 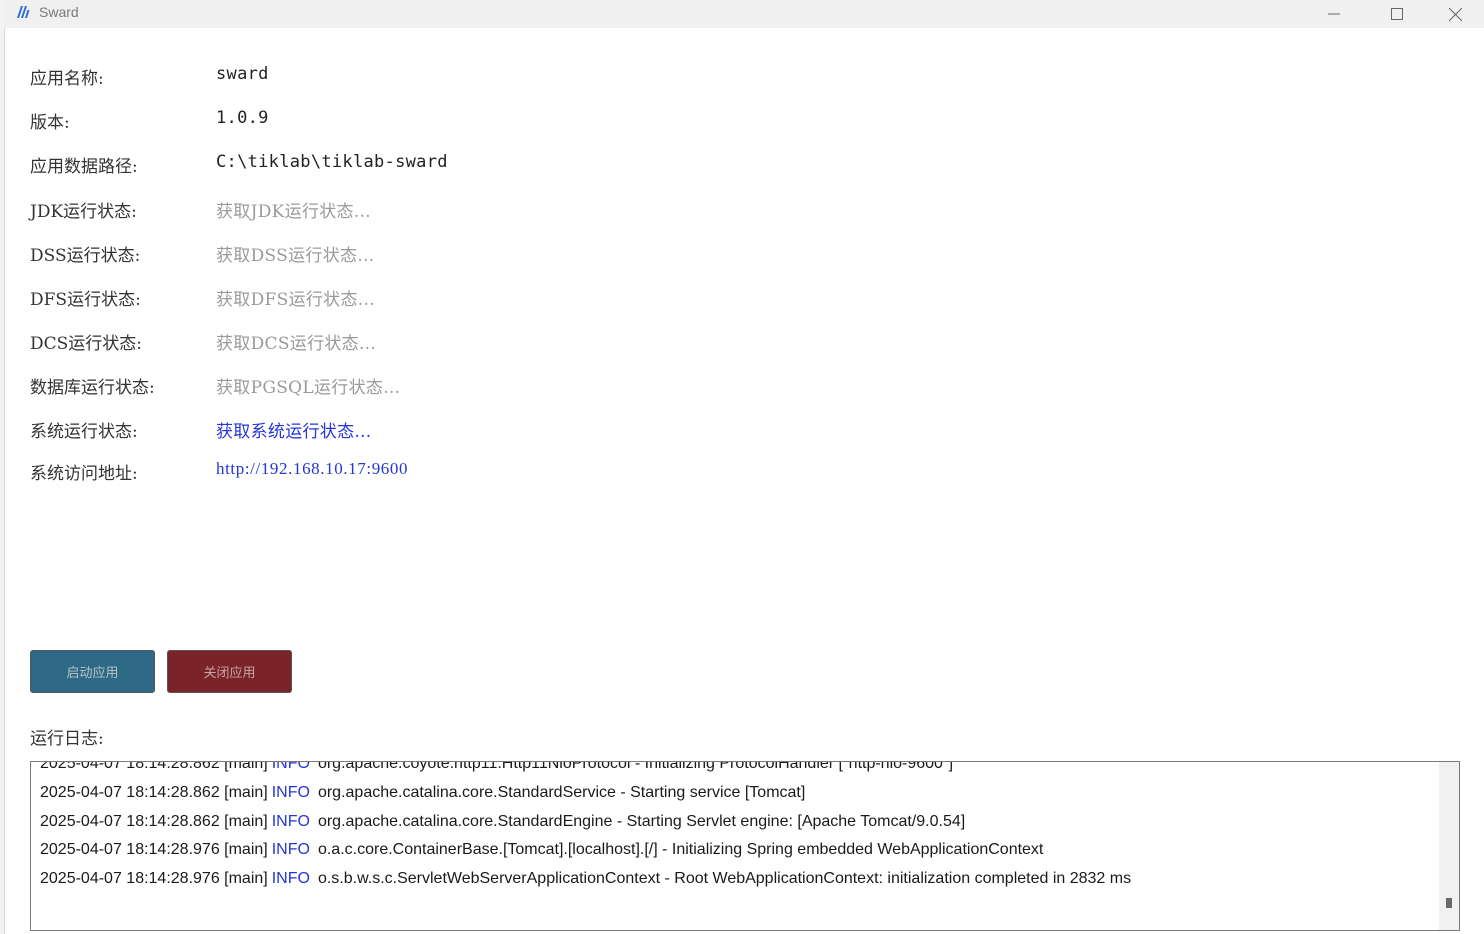 What do you see at coordinates (92, 388) in the screenshot?
I see `db-status-label: 数据库运行状态:` at bounding box center [92, 388].